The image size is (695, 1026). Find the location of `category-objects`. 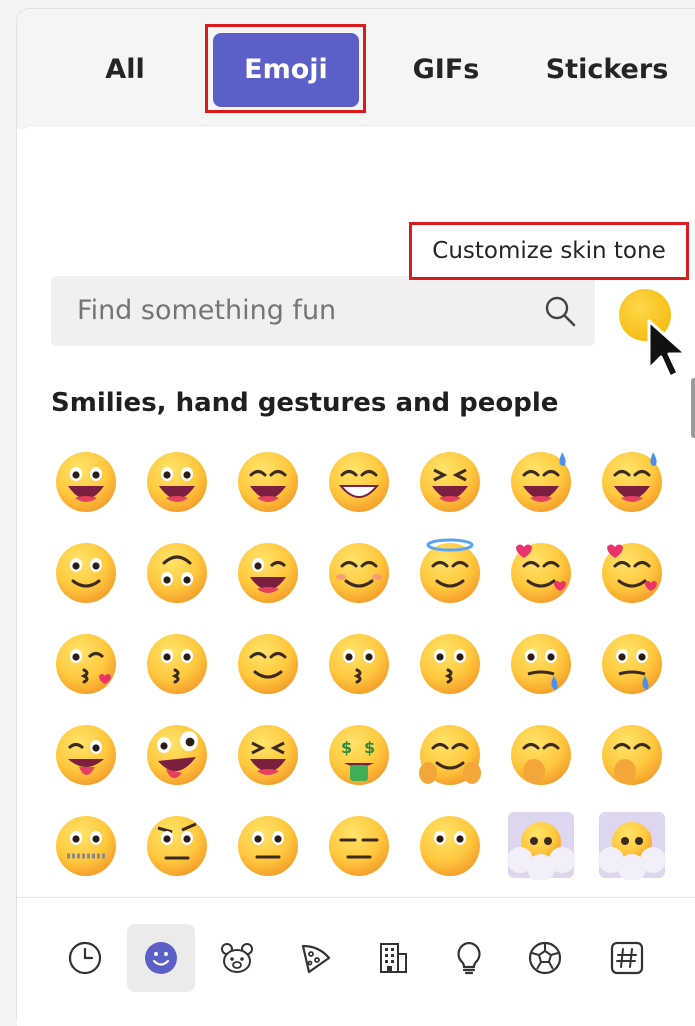

category-objects is located at coordinates (469, 958).